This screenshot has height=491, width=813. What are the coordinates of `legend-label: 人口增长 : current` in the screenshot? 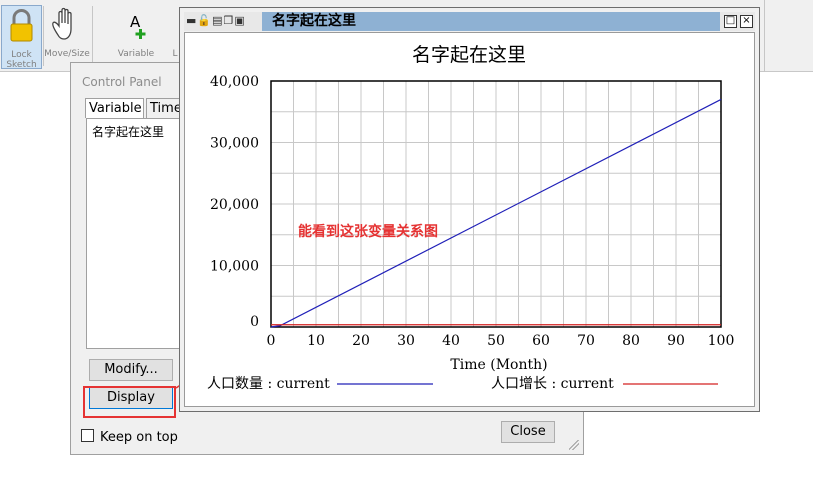 It's located at (552, 384).